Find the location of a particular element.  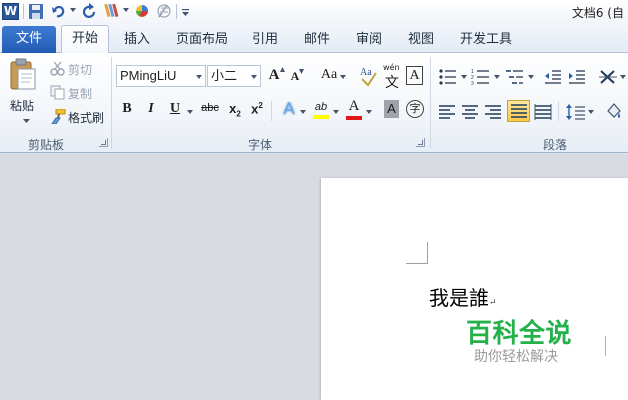

color-theme-icon is located at coordinates (142, 11).